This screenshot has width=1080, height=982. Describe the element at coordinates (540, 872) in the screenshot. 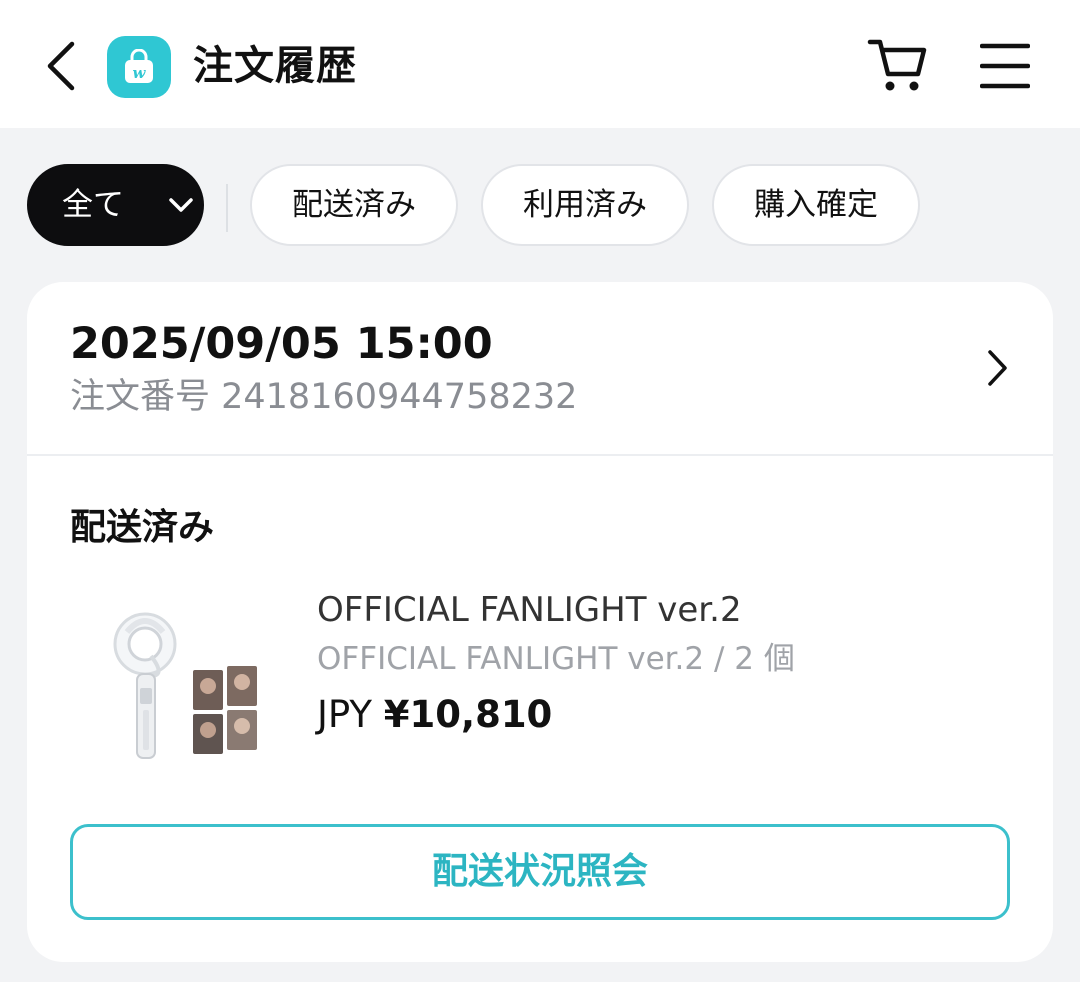

I see `track-shipping-button: 配送状況照会` at that location.